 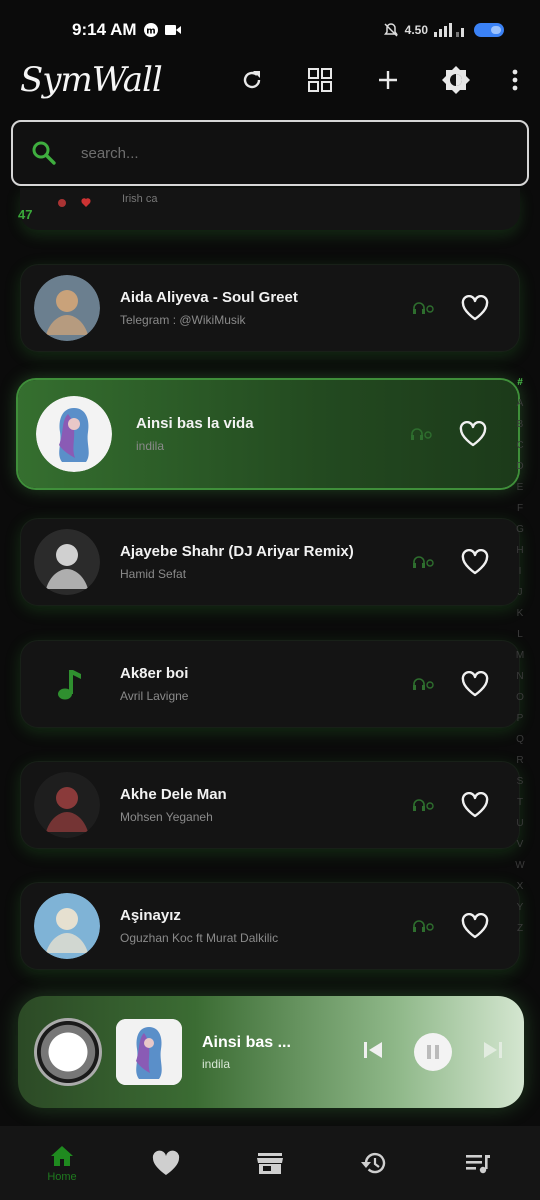 I want to click on song-artist: indila, so click(x=150, y=446).